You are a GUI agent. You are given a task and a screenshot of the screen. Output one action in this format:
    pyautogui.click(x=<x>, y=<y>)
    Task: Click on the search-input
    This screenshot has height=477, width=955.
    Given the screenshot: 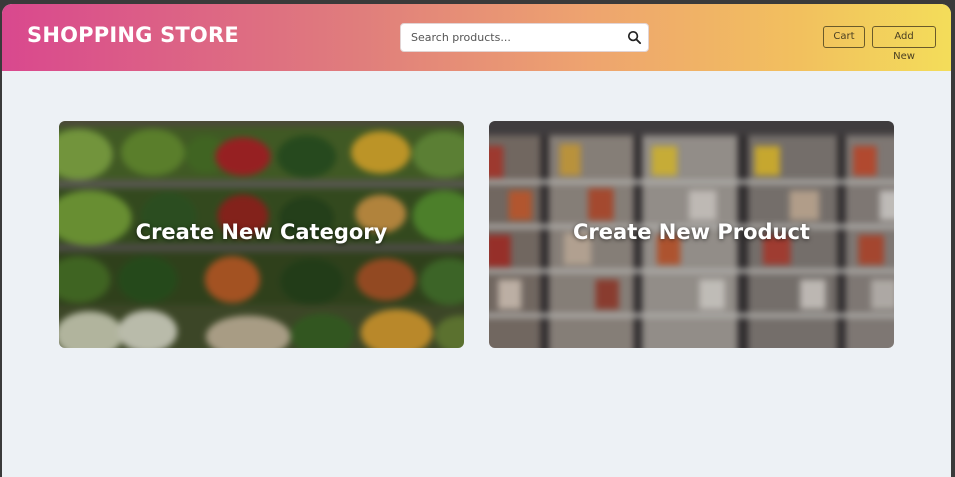 What is the action you would take?
    pyautogui.click(x=508, y=37)
    